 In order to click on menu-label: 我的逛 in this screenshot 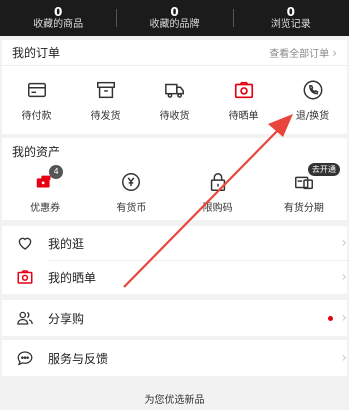, I will do `click(66, 243)`.